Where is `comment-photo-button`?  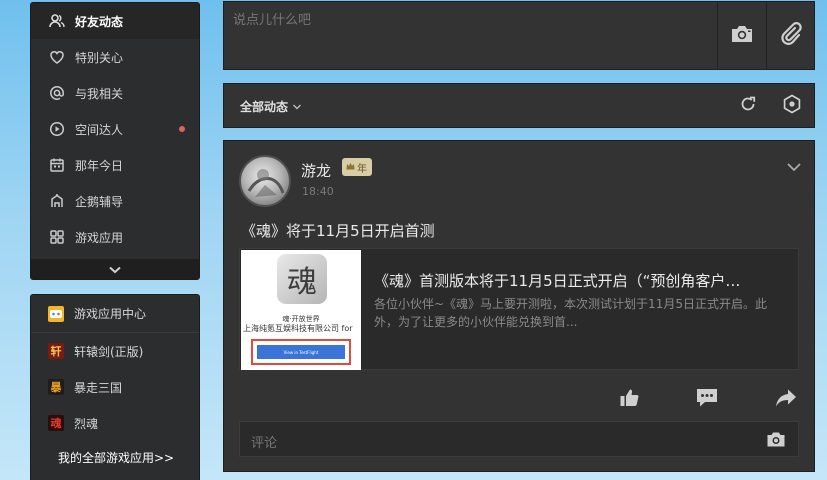 comment-photo-button is located at coordinates (776, 441).